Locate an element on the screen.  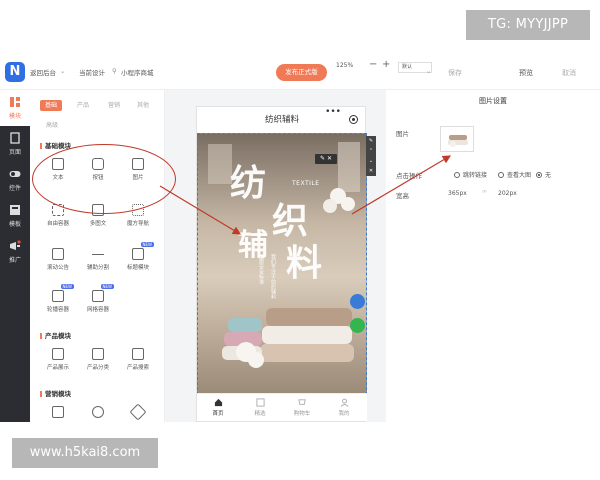
tabbar-item-mine: 我的 is located at coordinates (344, 407).